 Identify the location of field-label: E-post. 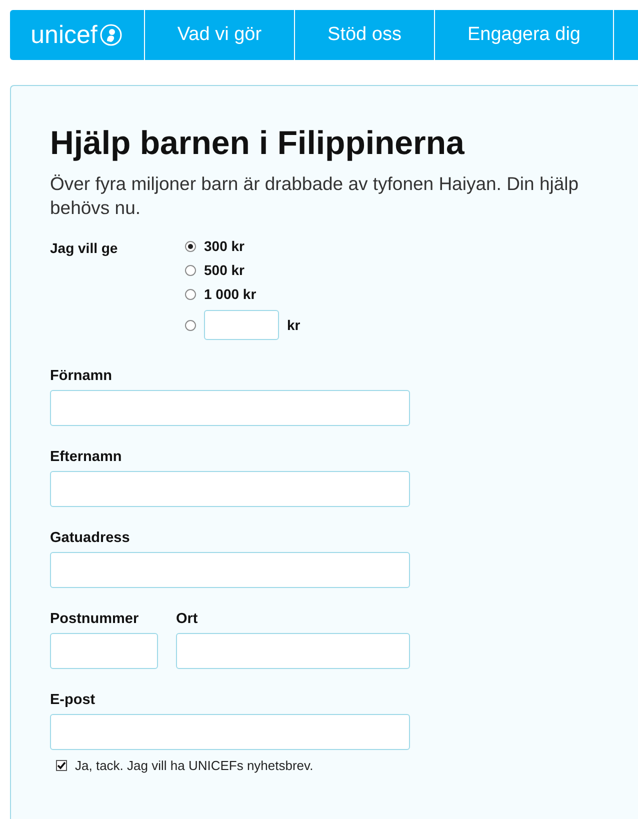
(73, 700).